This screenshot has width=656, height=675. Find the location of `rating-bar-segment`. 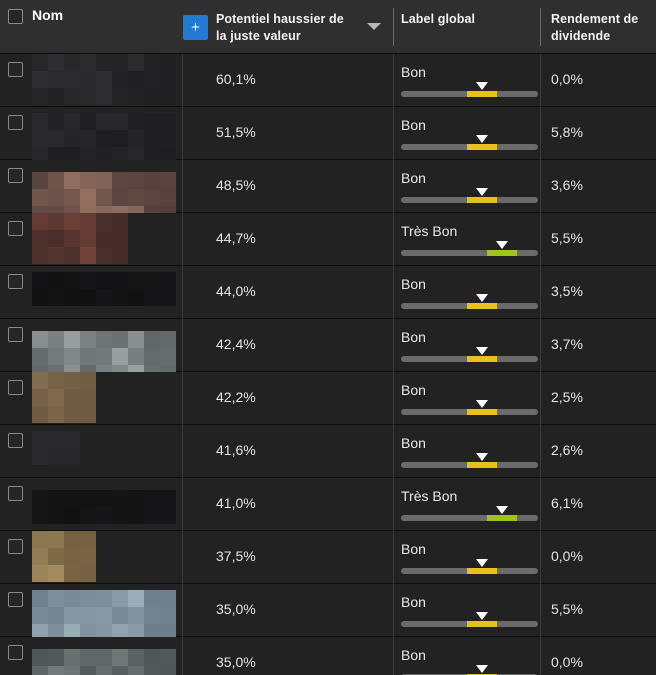

rating-bar-segment is located at coordinates (481, 306).